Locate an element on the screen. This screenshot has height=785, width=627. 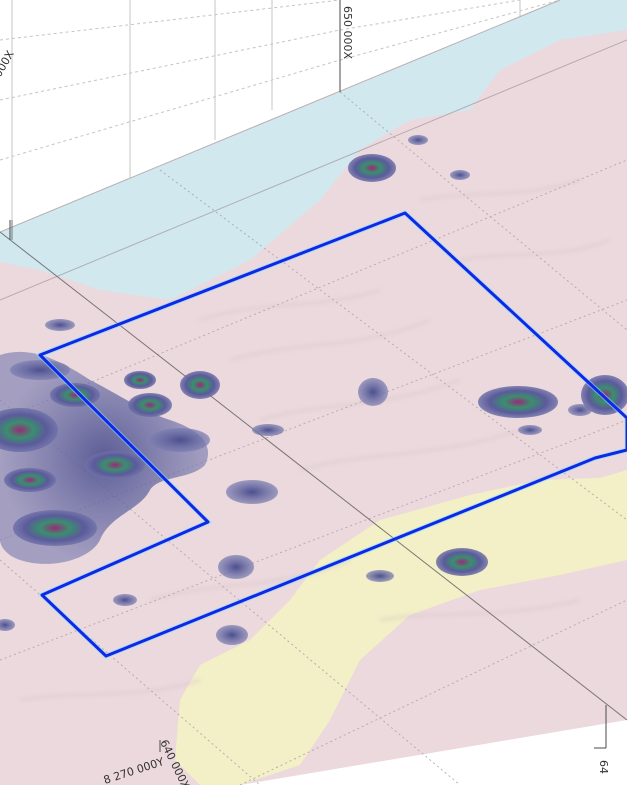
anomaly-c is located at coordinates (518, 402).